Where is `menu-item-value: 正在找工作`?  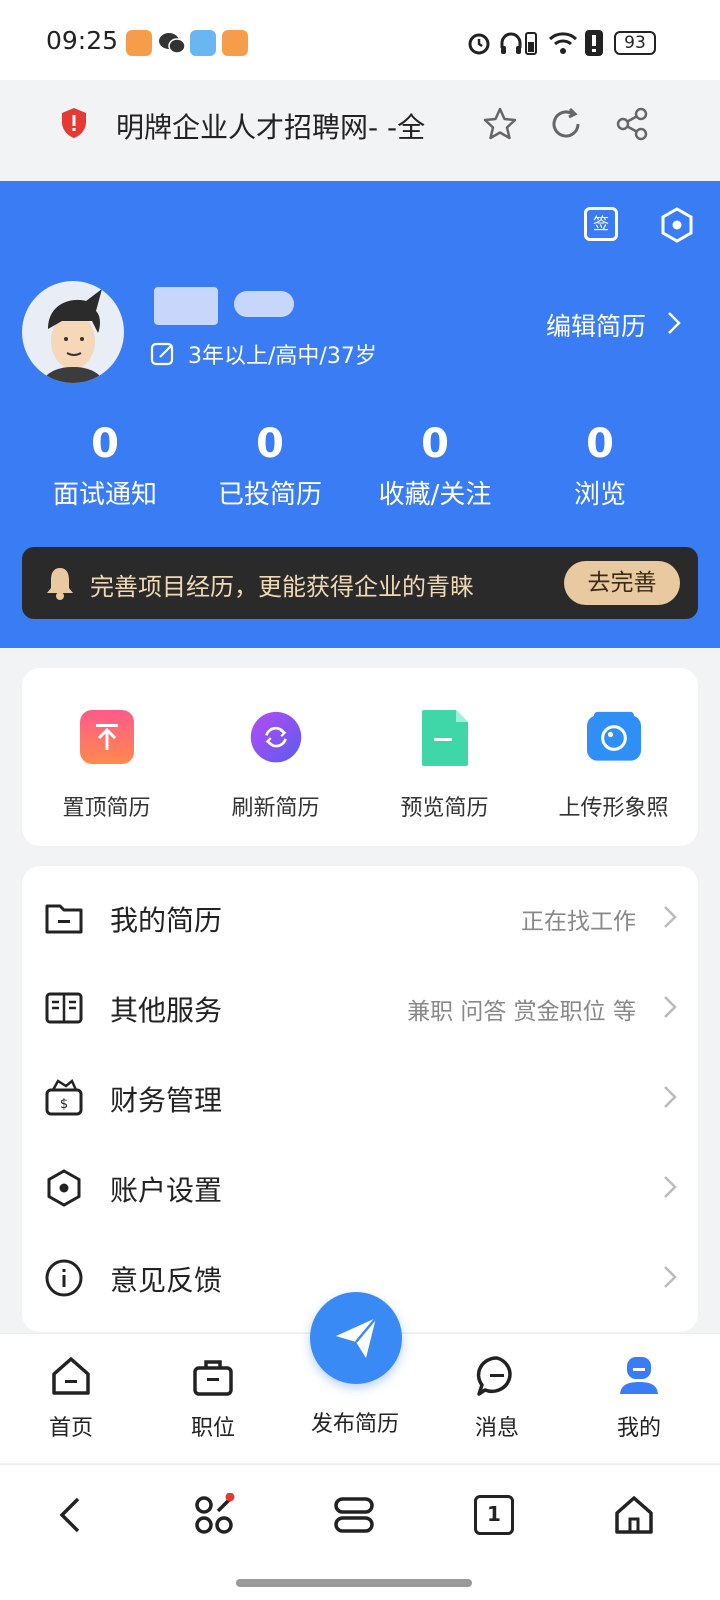
menu-item-value: 正在找工作 is located at coordinates (578, 922).